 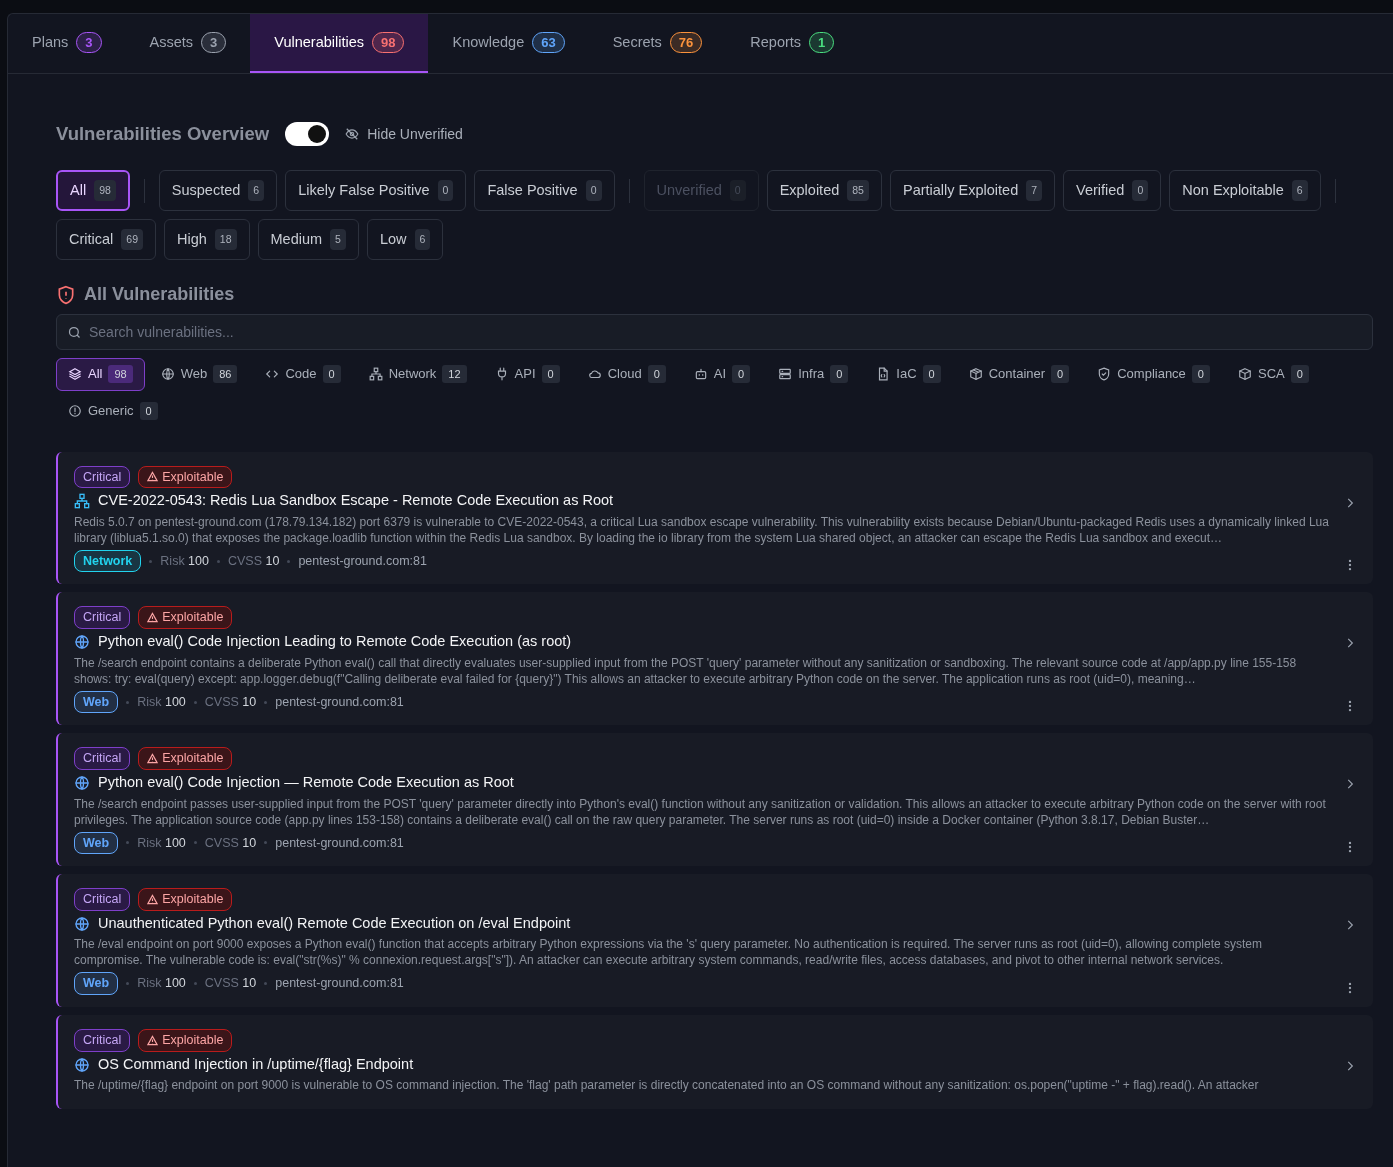 What do you see at coordinates (544, 190) in the screenshot?
I see `filter-button: False Positive 0` at bounding box center [544, 190].